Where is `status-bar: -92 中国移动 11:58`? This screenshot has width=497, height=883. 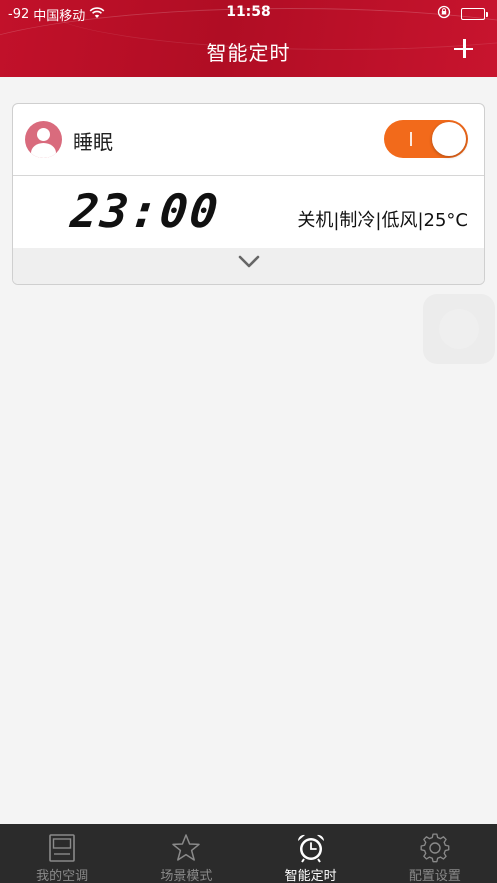
status-bar: -92 中国移动 11:58 is located at coordinates (248, 13).